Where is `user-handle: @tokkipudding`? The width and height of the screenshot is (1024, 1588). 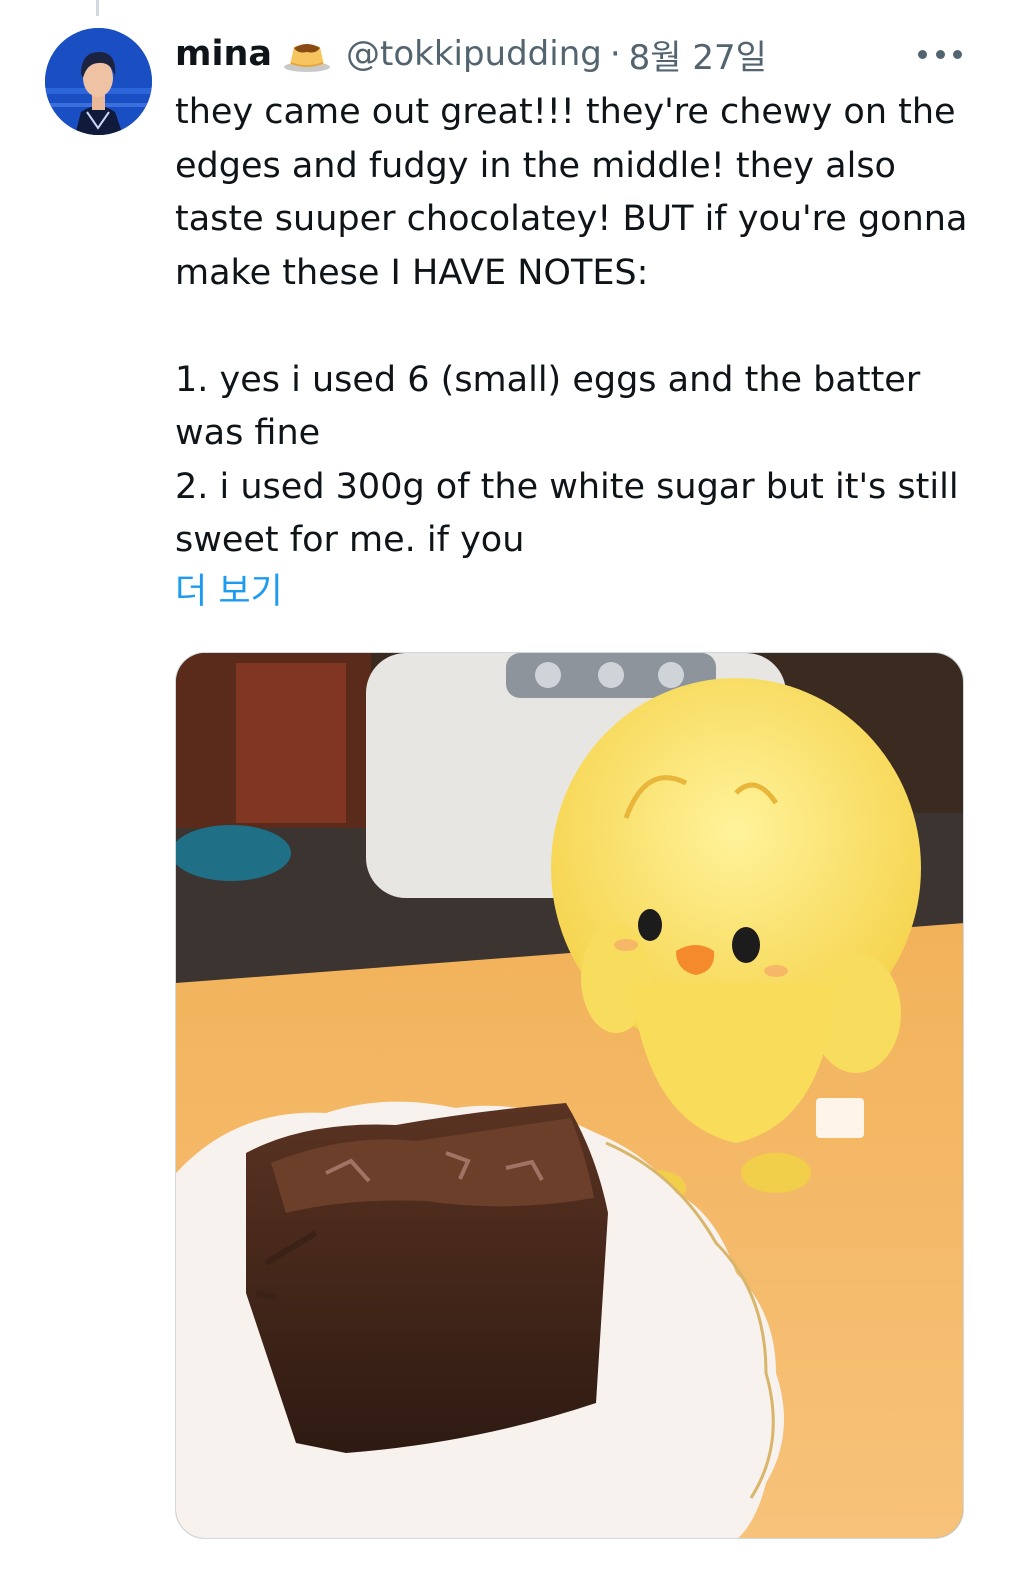 user-handle: @tokkipudding is located at coordinates (474, 54).